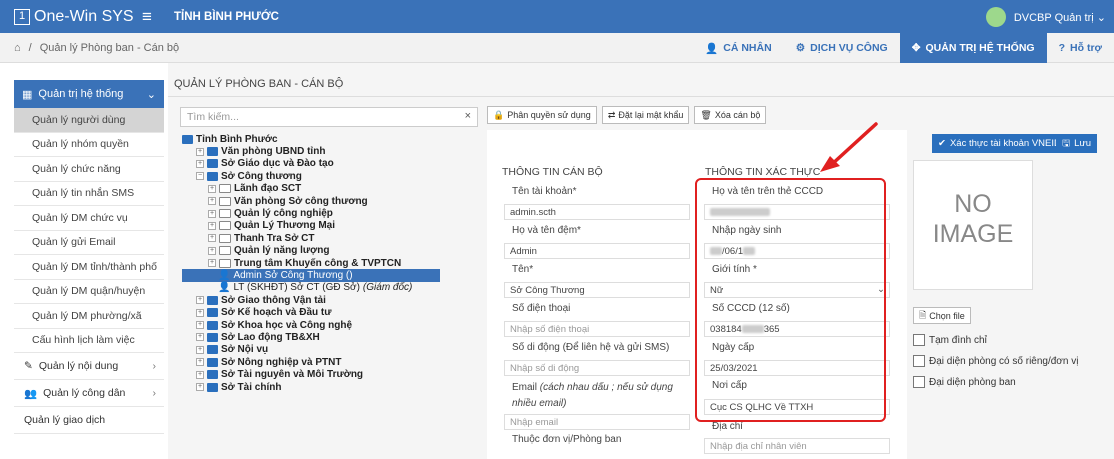 Image resolution: width=1114 pixels, height=459 pixels. What do you see at coordinates (84, 16) in the screenshot?
I see `app-name: One-Win SYS` at bounding box center [84, 16].